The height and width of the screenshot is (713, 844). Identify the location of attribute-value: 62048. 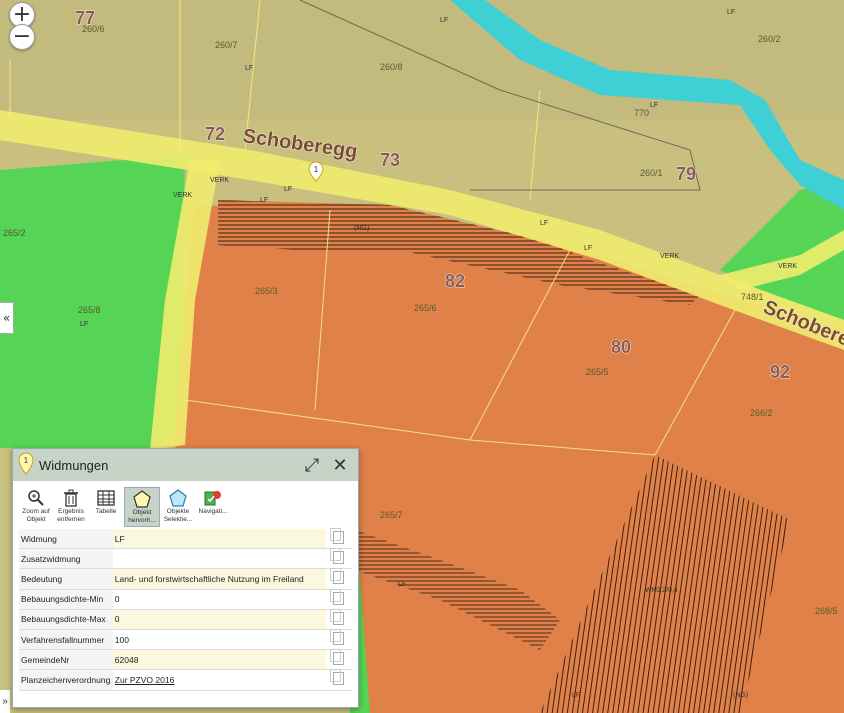
(219, 660).